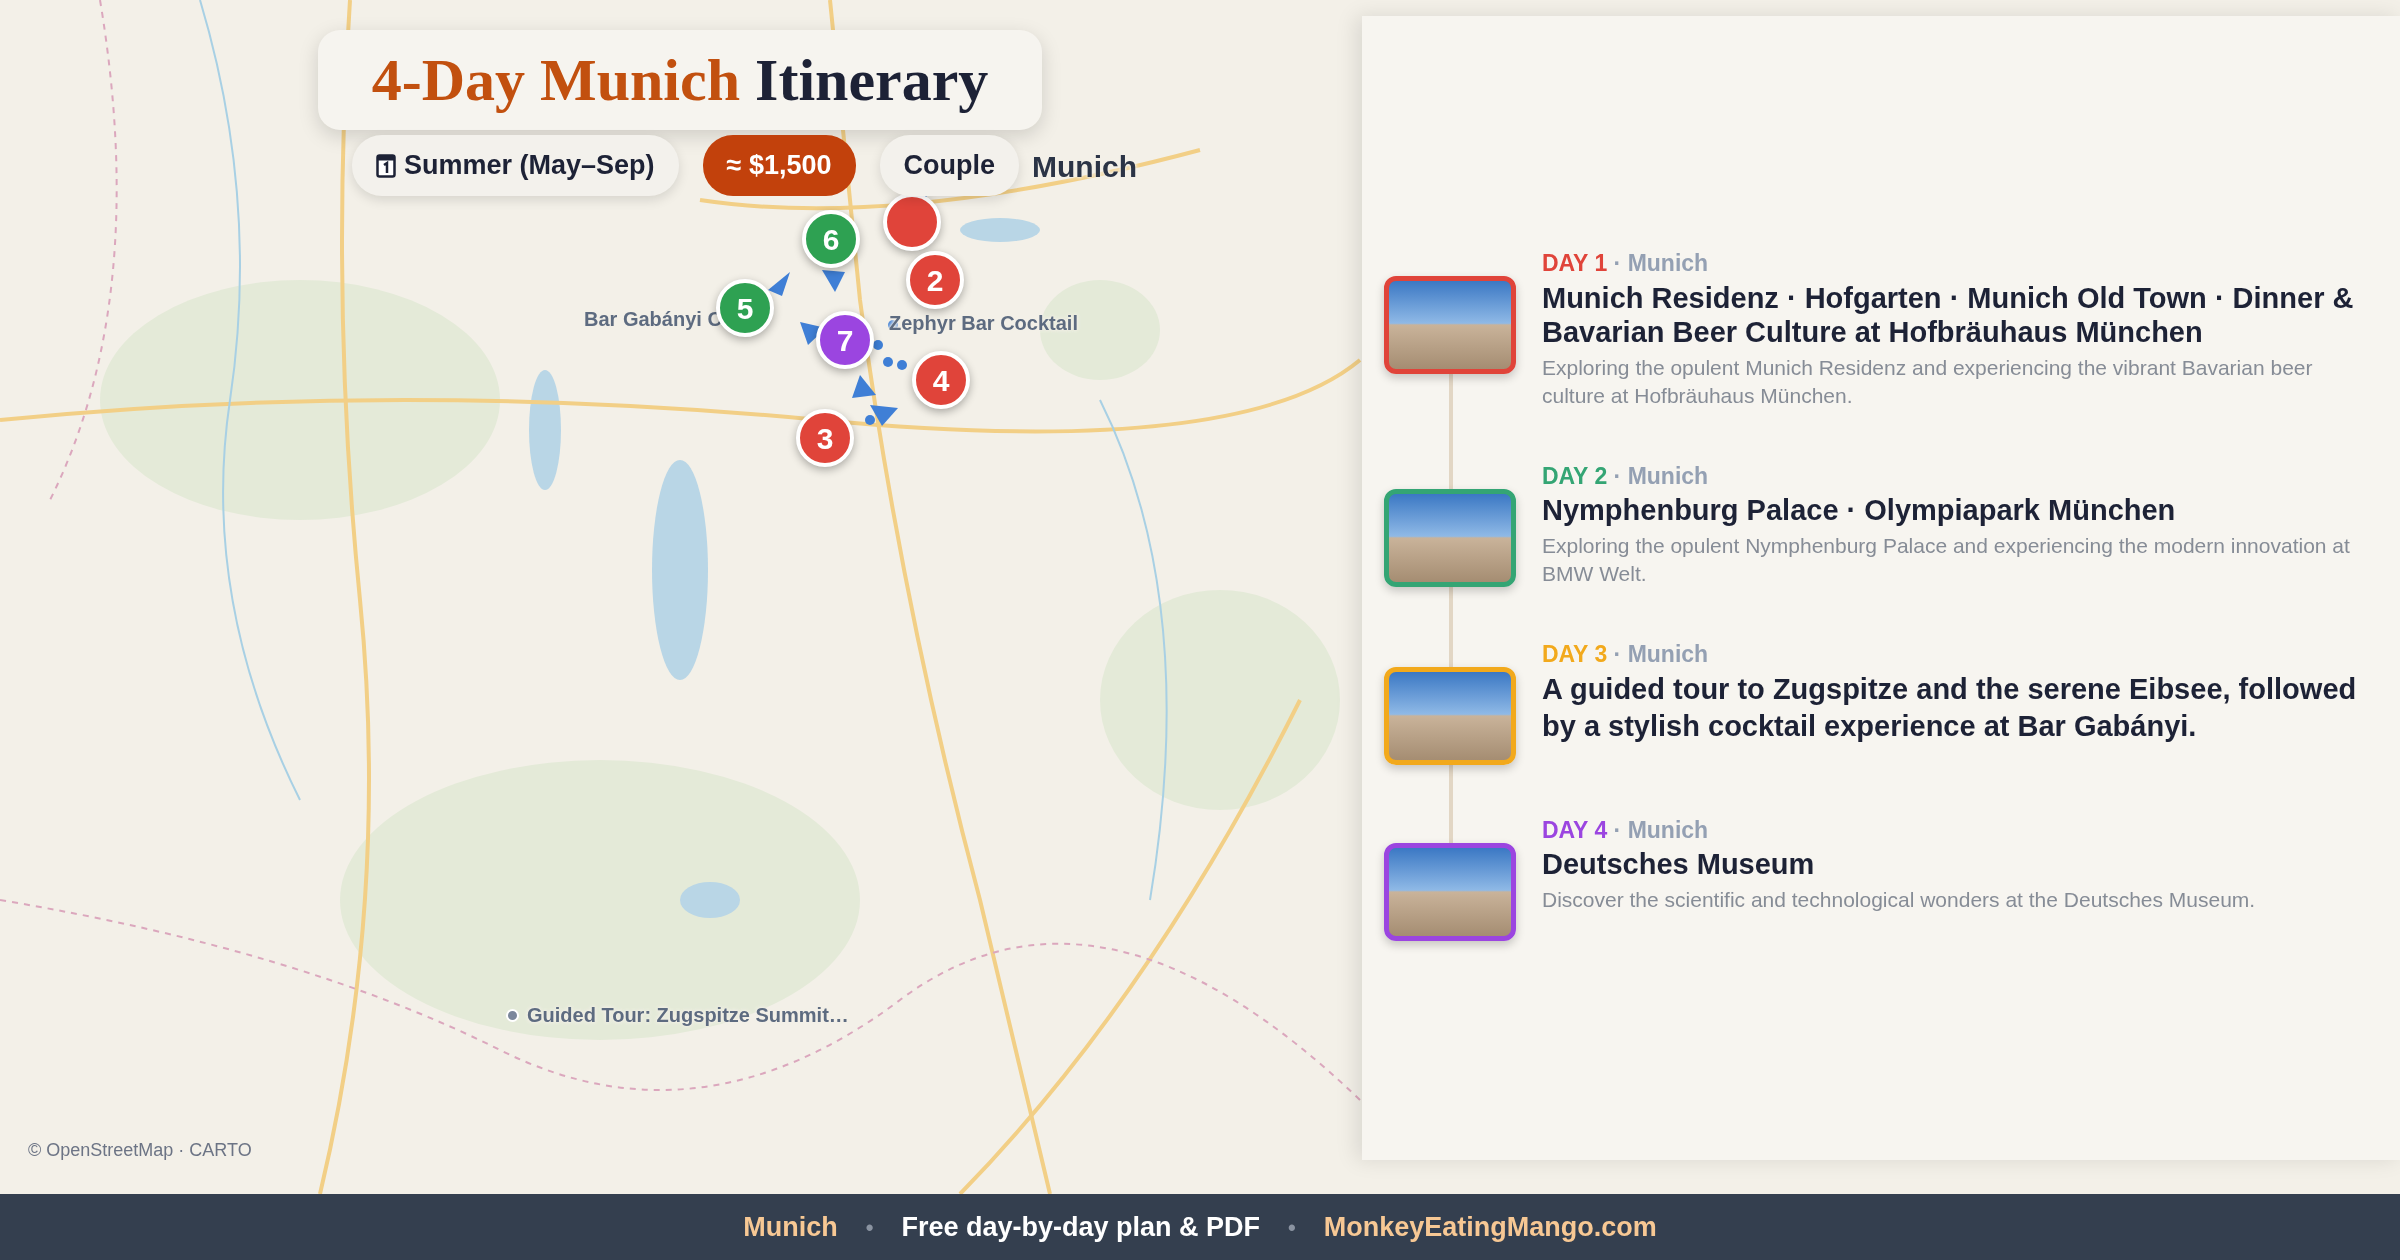  What do you see at coordinates (1948, 315) in the screenshot?
I see `day-title: Munich Residenz · Hofgarten · Munich Old Town · Dinner & Bavarian Beer Culture at Hofbräuhaus München` at bounding box center [1948, 315].